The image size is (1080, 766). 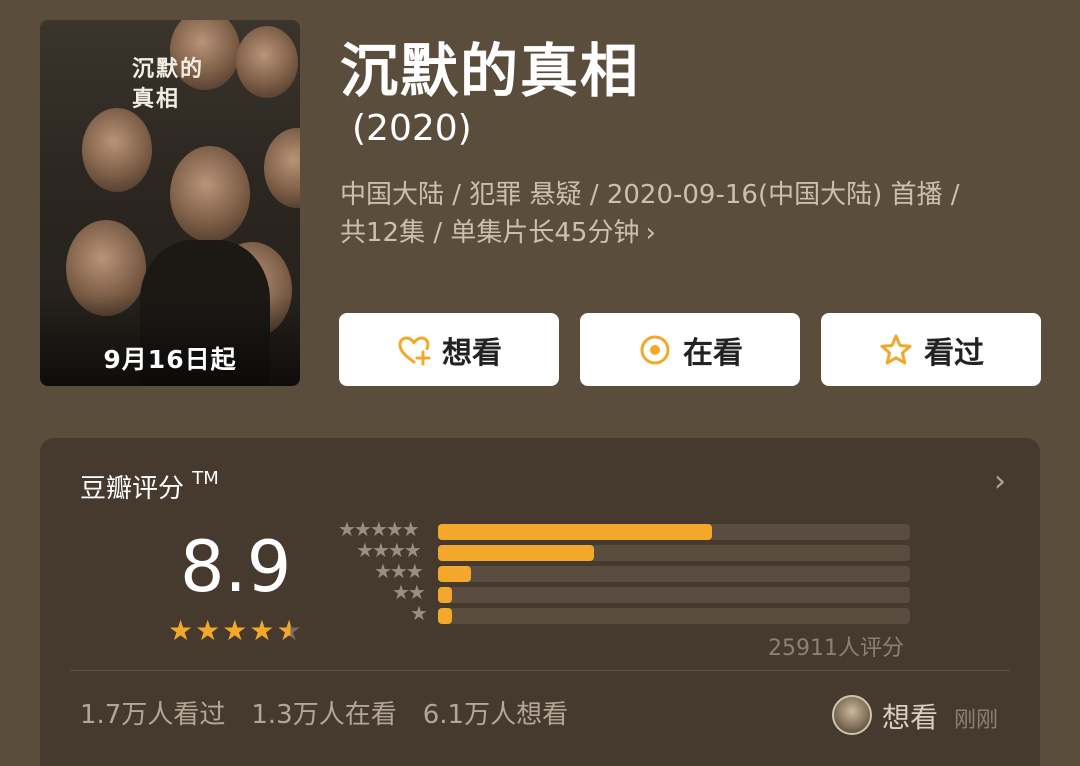 I want to click on poster-image: 沉默的真相 9月16日起, so click(x=170, y=203).